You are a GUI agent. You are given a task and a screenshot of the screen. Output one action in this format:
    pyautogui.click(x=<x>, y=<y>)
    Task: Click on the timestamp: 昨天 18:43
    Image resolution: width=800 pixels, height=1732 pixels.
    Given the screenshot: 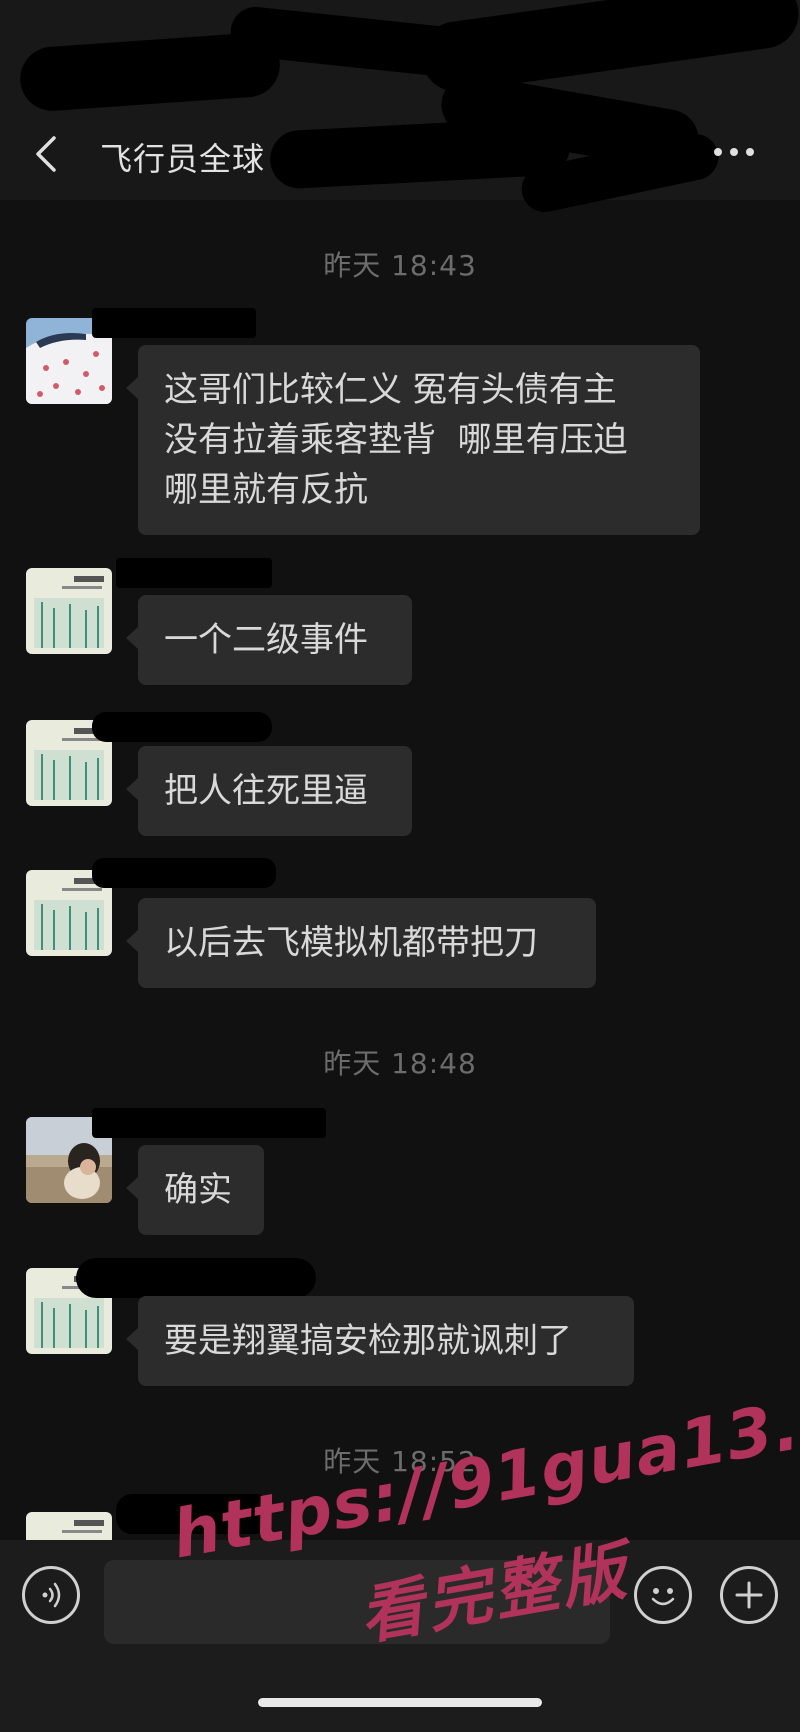 What is the action you would take?
    pyautogui.click(x=400, y=265)
    